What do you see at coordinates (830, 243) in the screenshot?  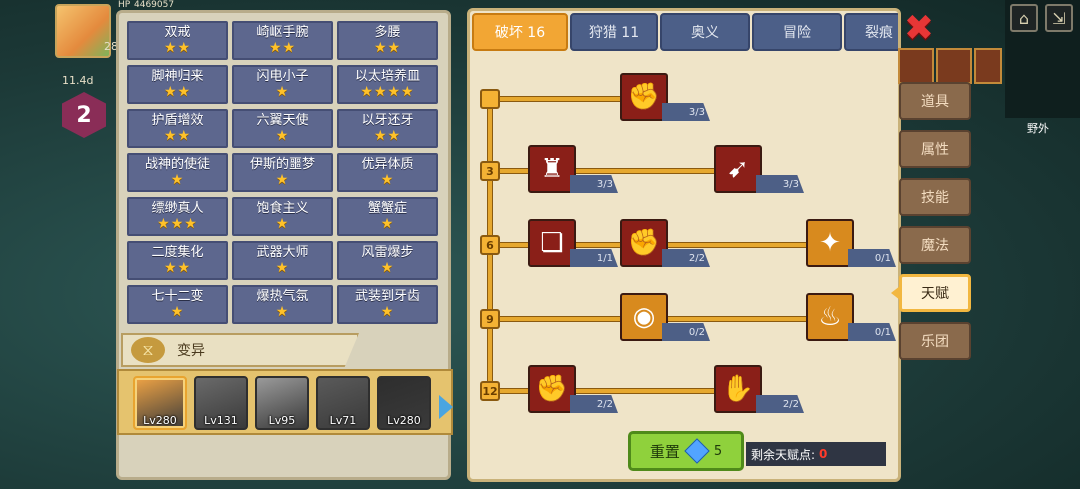 I see `burst-icon: ✦` at bounding box center [830, 243].